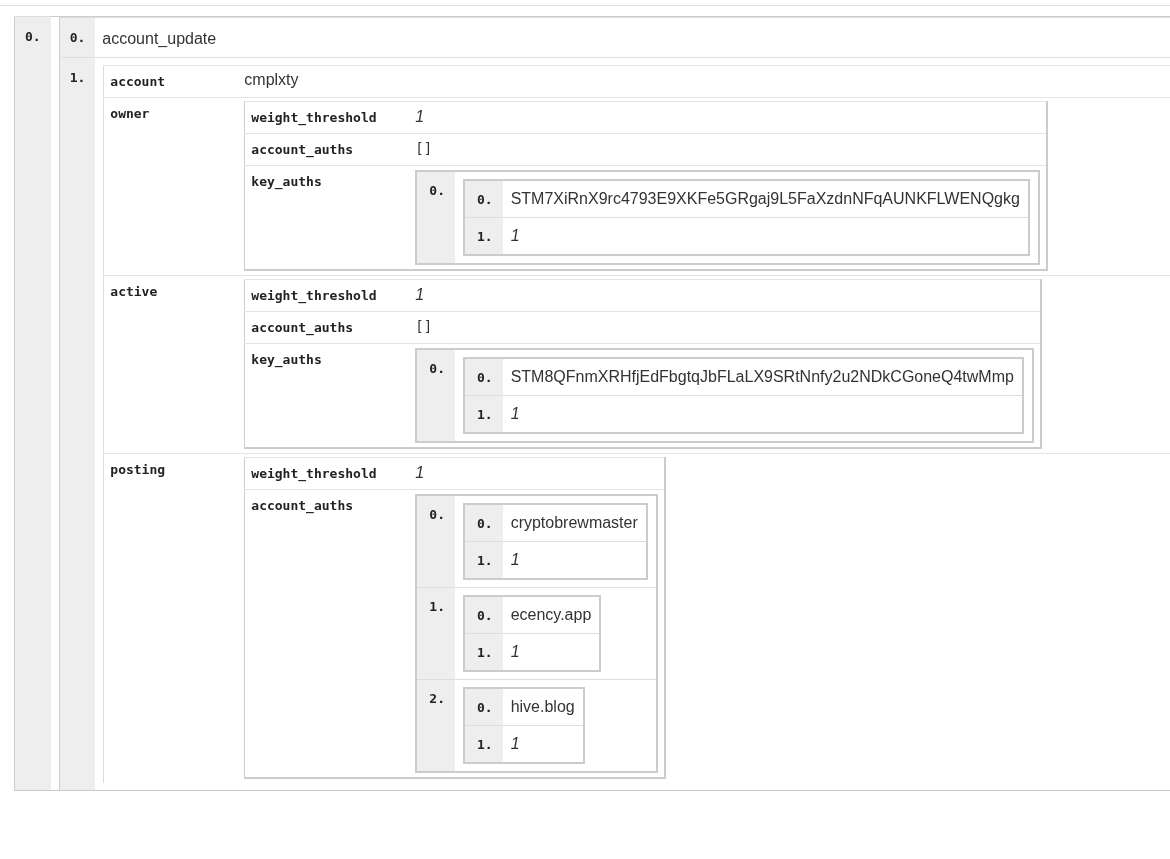 The height and width of the screenshot is (859, 1170). I want to click on string-value: STM8QFnmXRHfjEdFbgtqJbFLaLX9SRtNnfy2u2NDkCGoneQ4twMmp, so click(762, 377).